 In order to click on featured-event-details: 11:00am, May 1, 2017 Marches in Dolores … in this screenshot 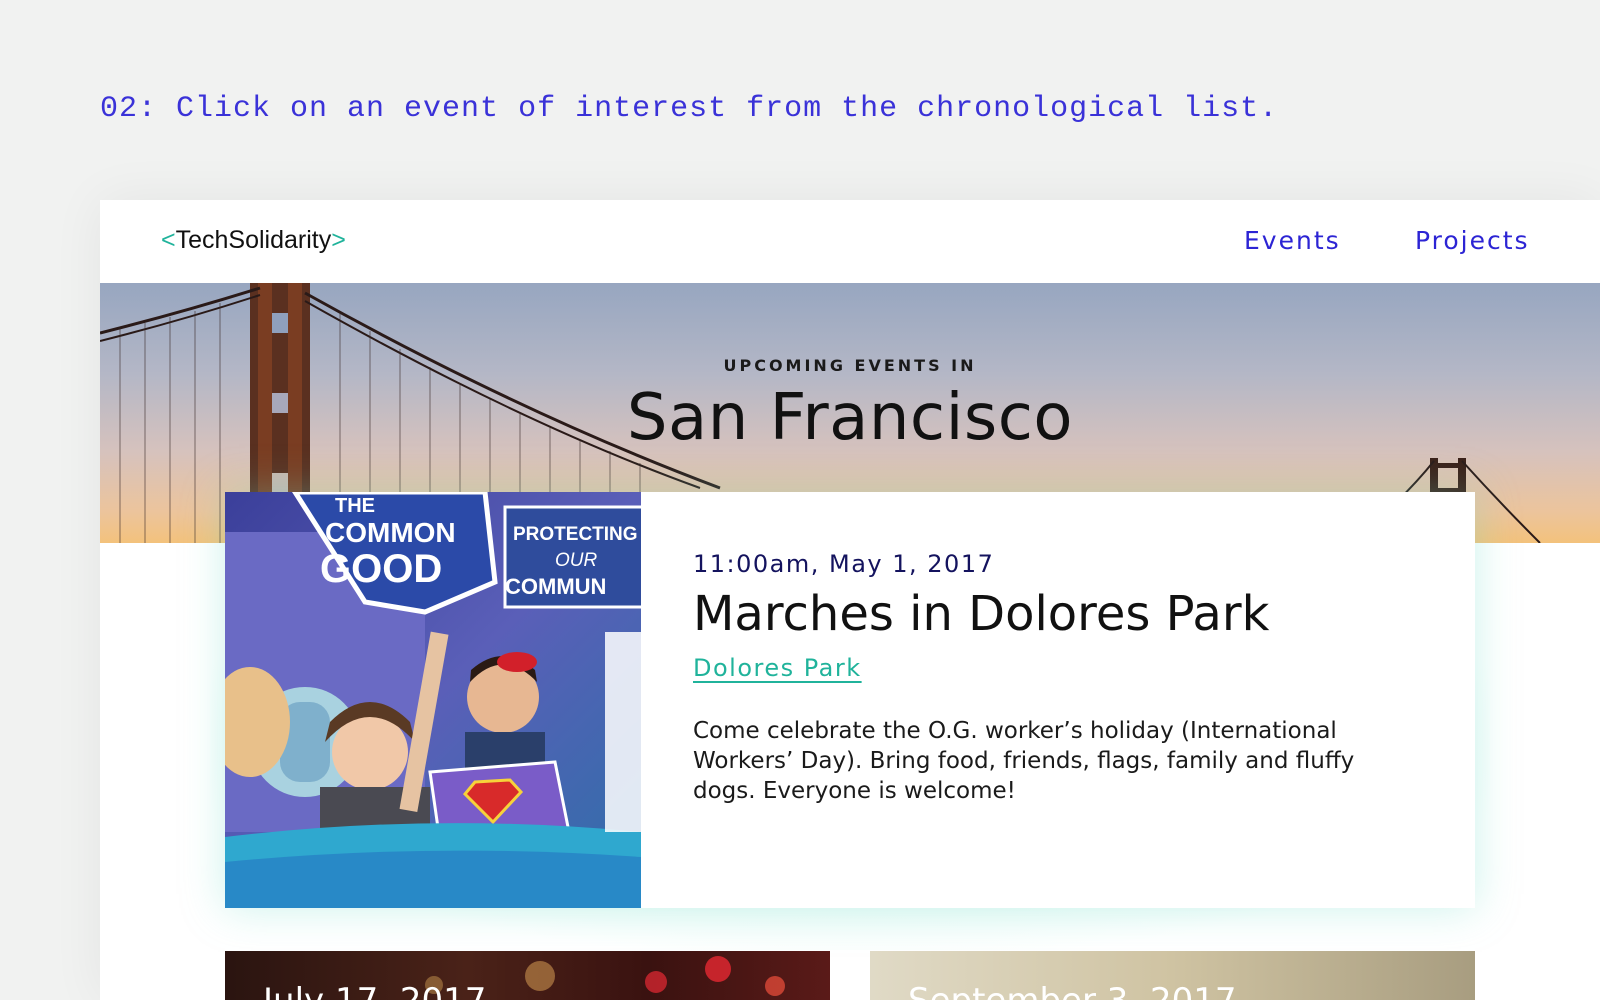, I will do `click(1063, 678)`.